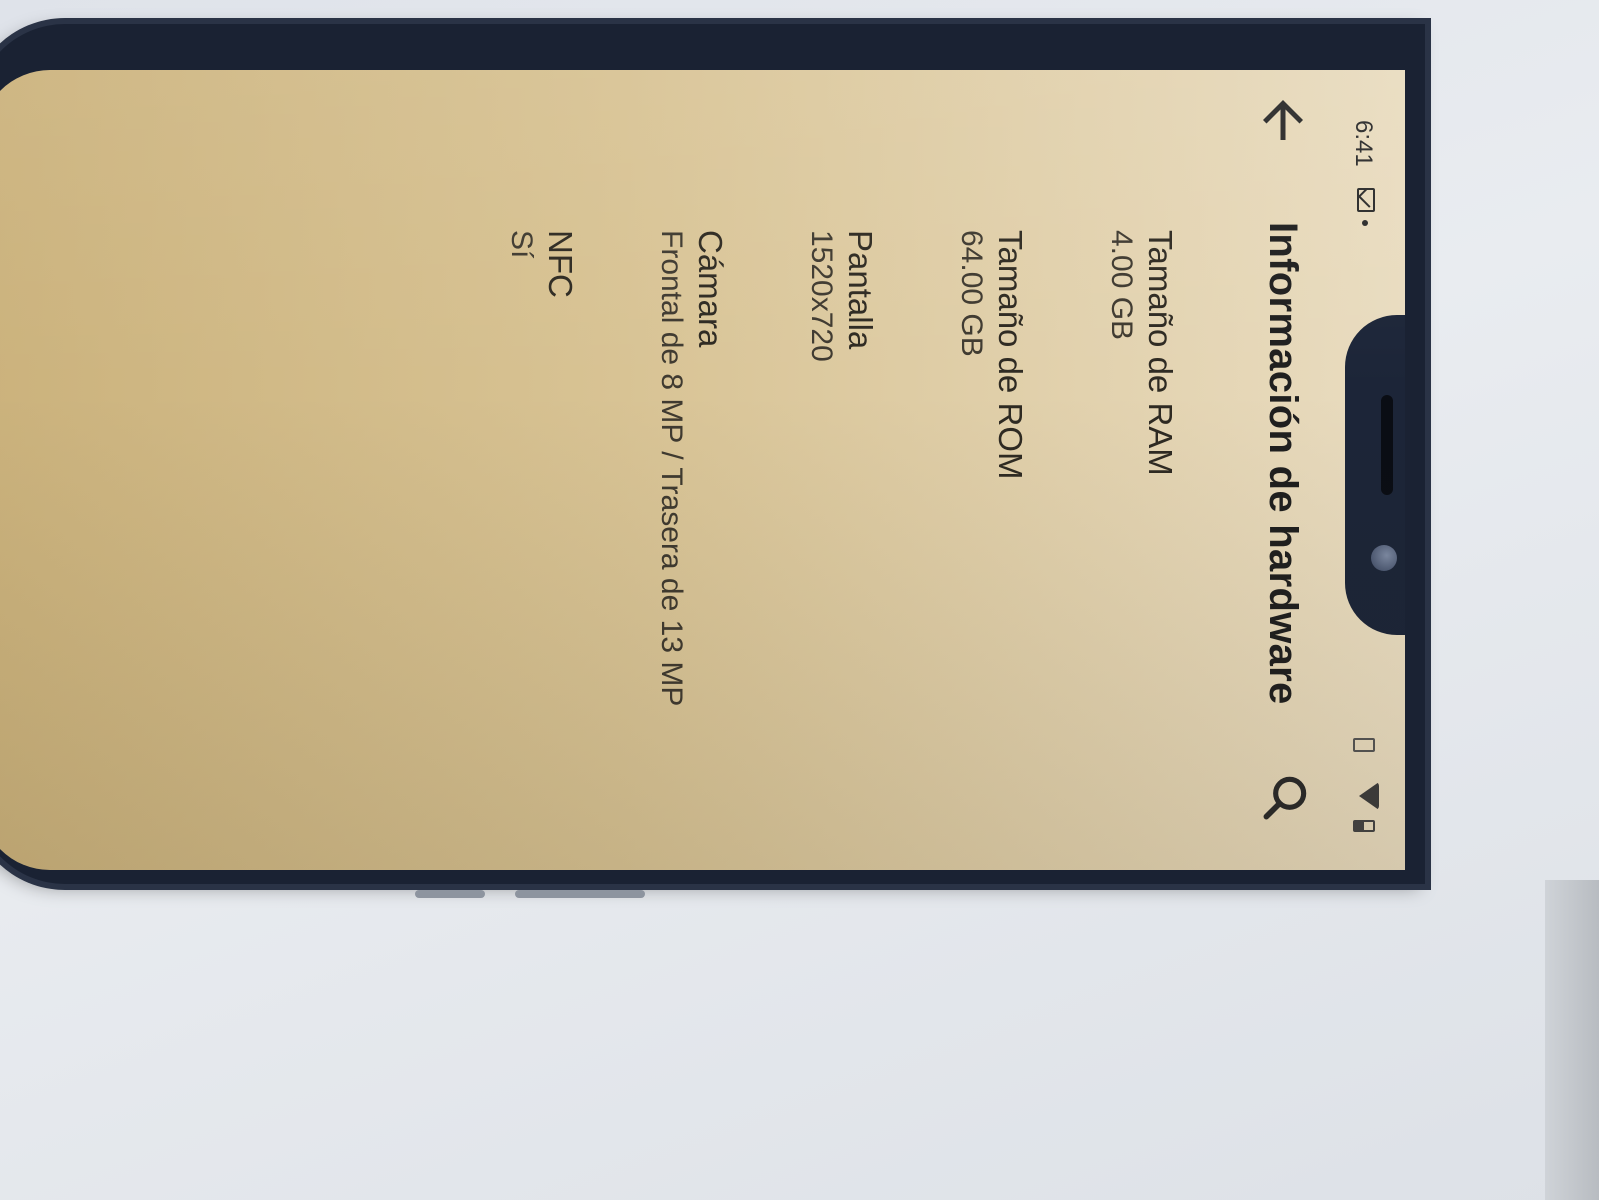 Image resolution: width=1599 pixels, height=1200 pixels. What do you see at coordinates (1010, 355) in the screenshot?
I see `rom-label: Tamaño de ROM` at bounding box center [1010, 355].